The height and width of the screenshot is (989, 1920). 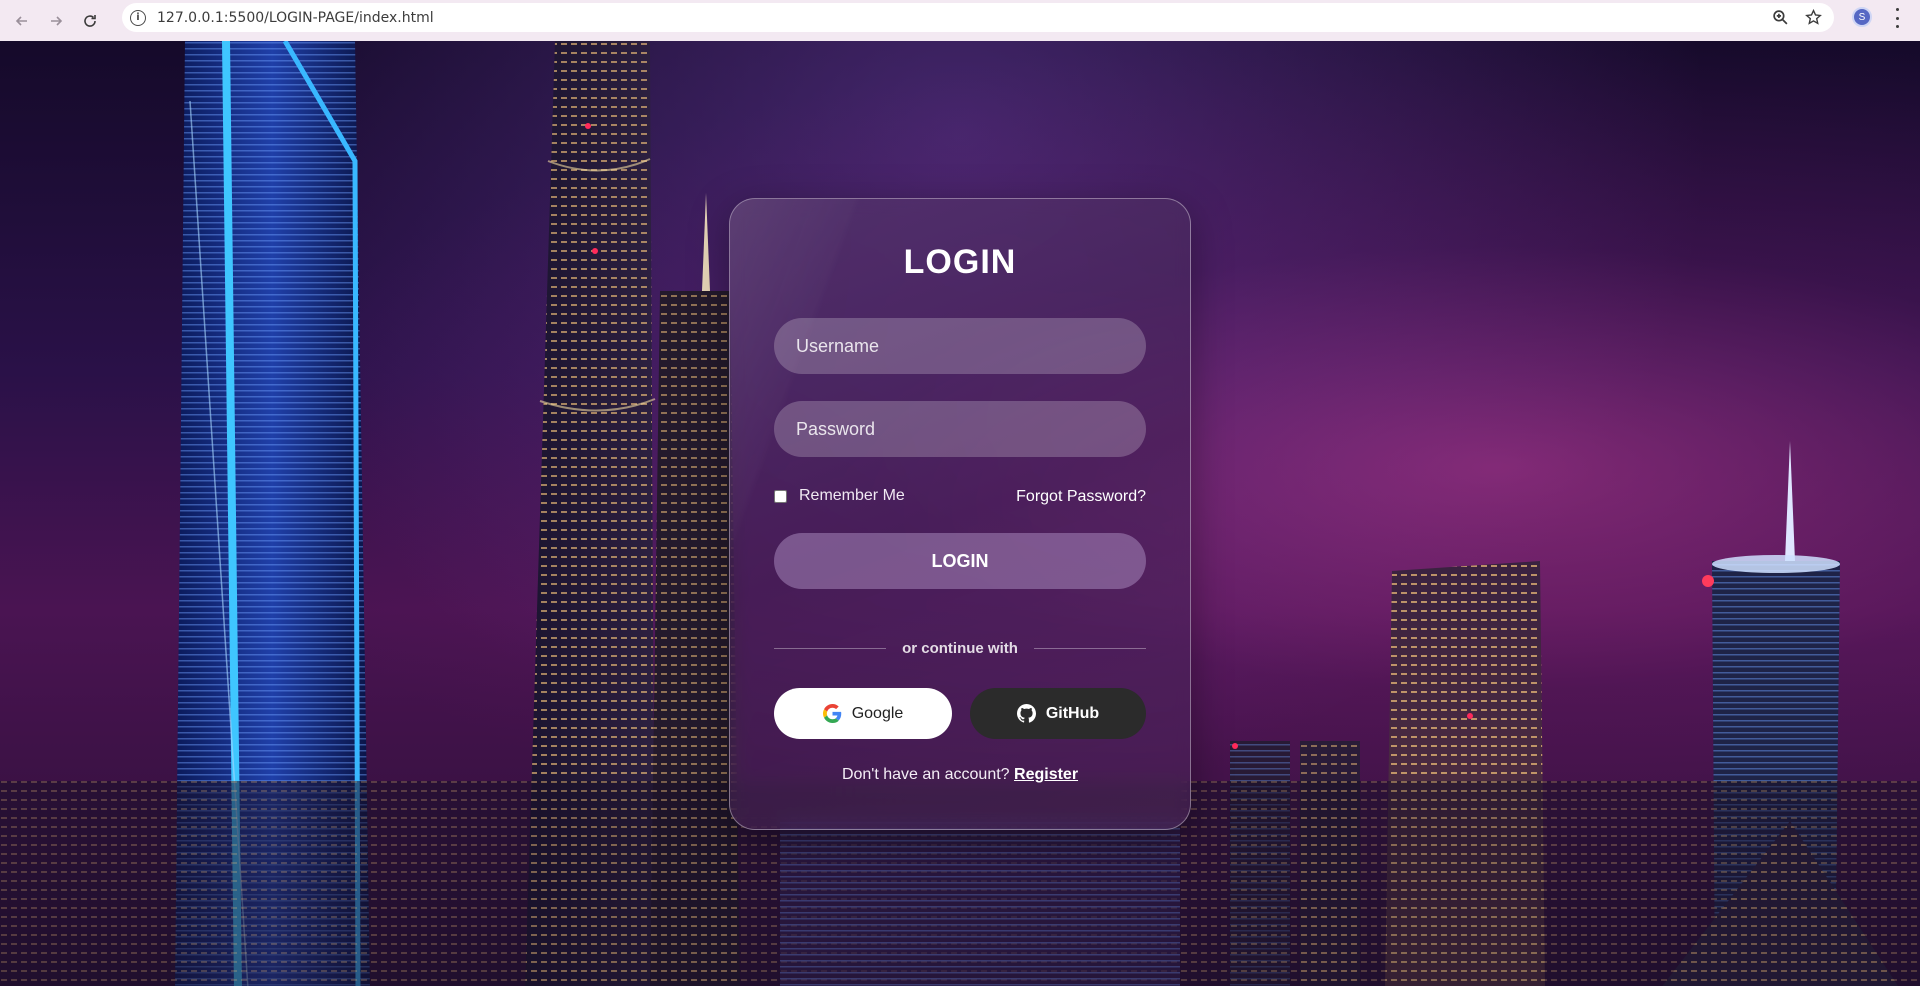 I want to click on reload-button, so click(x=90, y=21).